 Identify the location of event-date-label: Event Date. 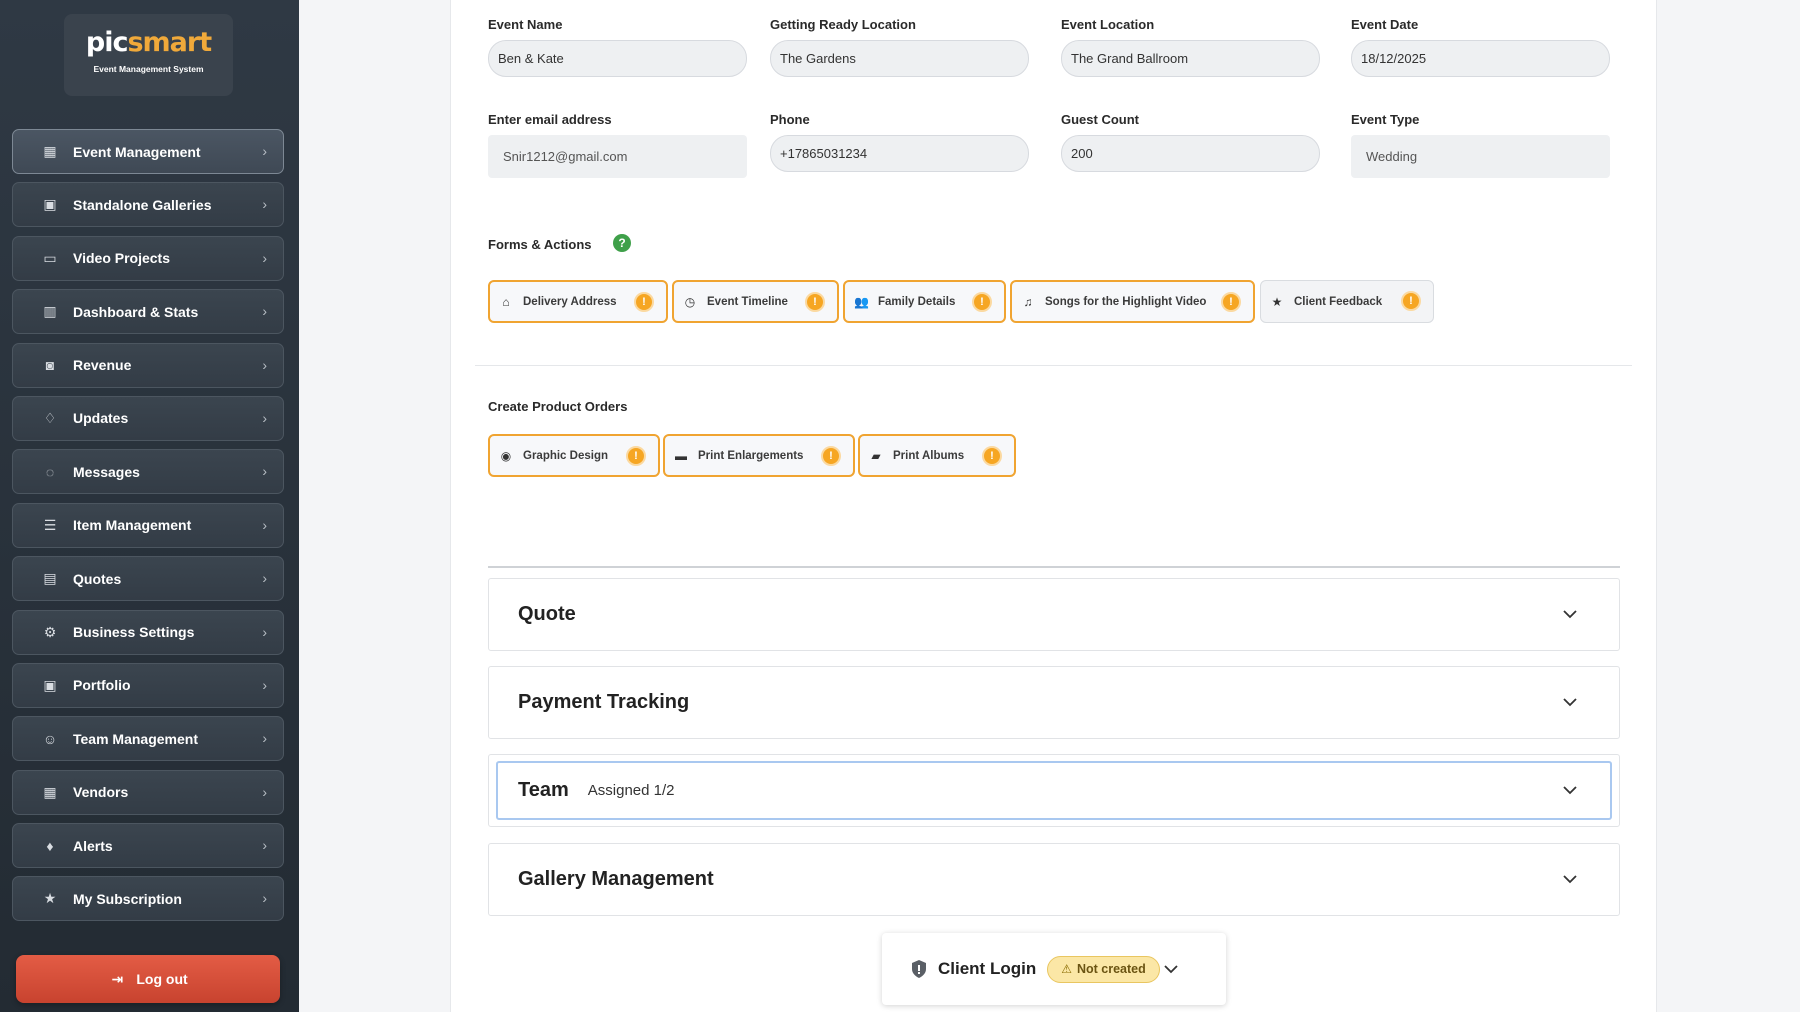
(1385, 24).